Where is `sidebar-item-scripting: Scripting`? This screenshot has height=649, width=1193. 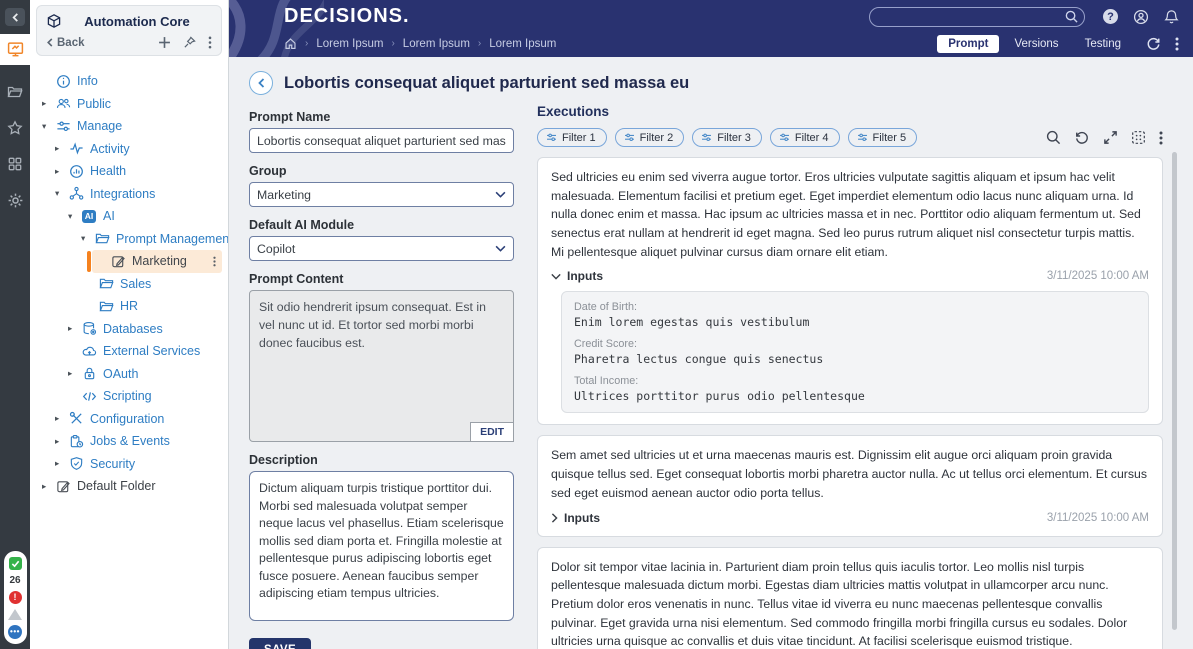
sidebar-item-scripting: Scripting is located at coordinates (129, 396).